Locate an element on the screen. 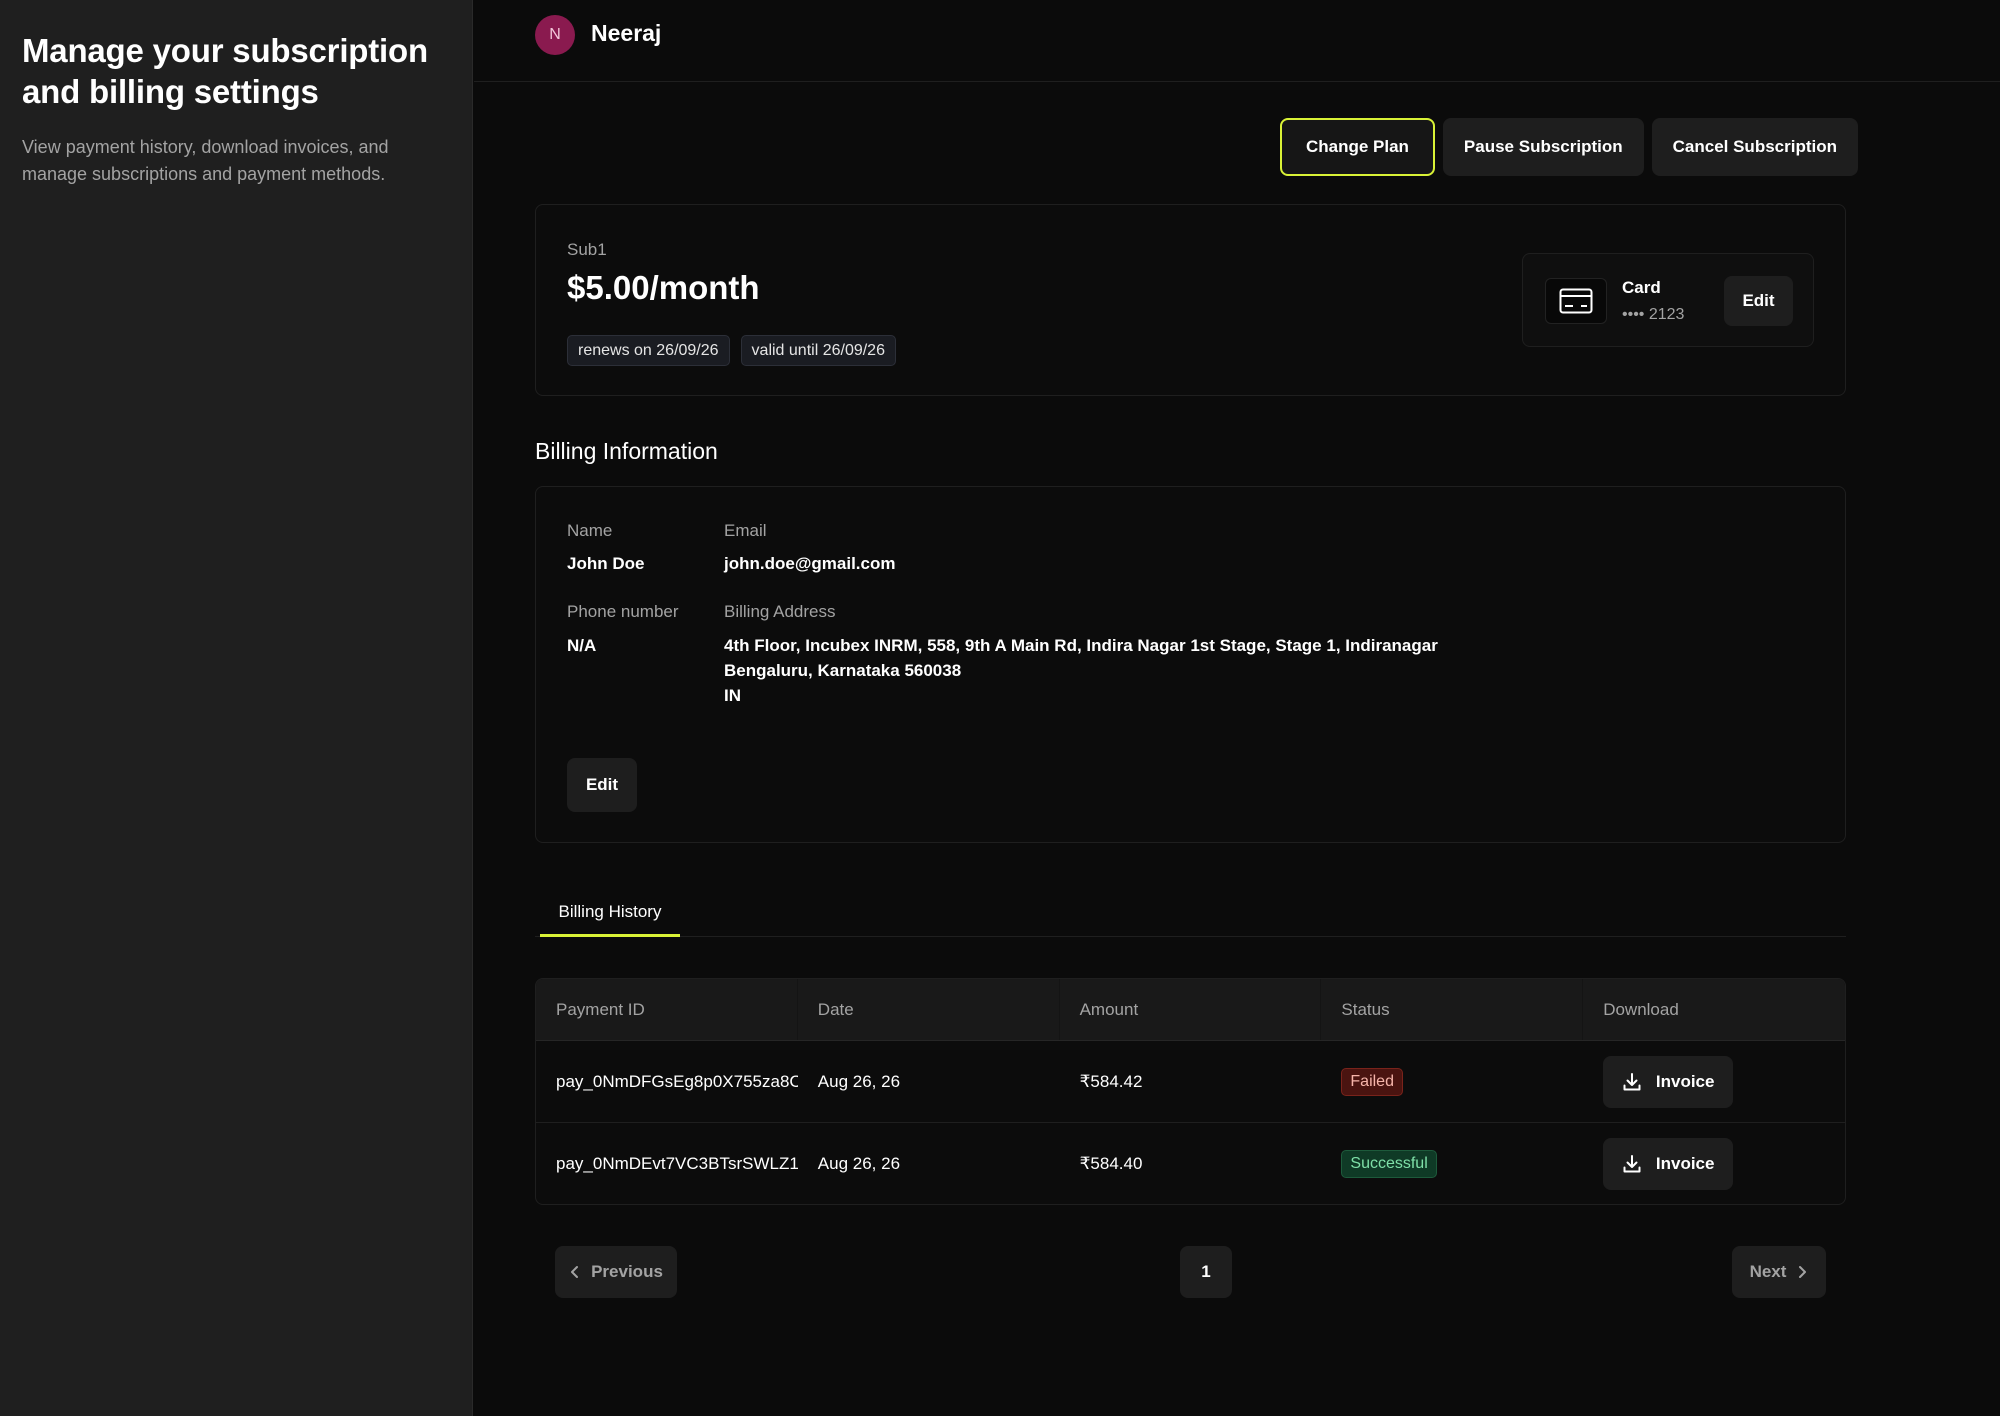 The image size is (2000, 1416). chevron-right-icon is located at coordinates (1803, 1272).